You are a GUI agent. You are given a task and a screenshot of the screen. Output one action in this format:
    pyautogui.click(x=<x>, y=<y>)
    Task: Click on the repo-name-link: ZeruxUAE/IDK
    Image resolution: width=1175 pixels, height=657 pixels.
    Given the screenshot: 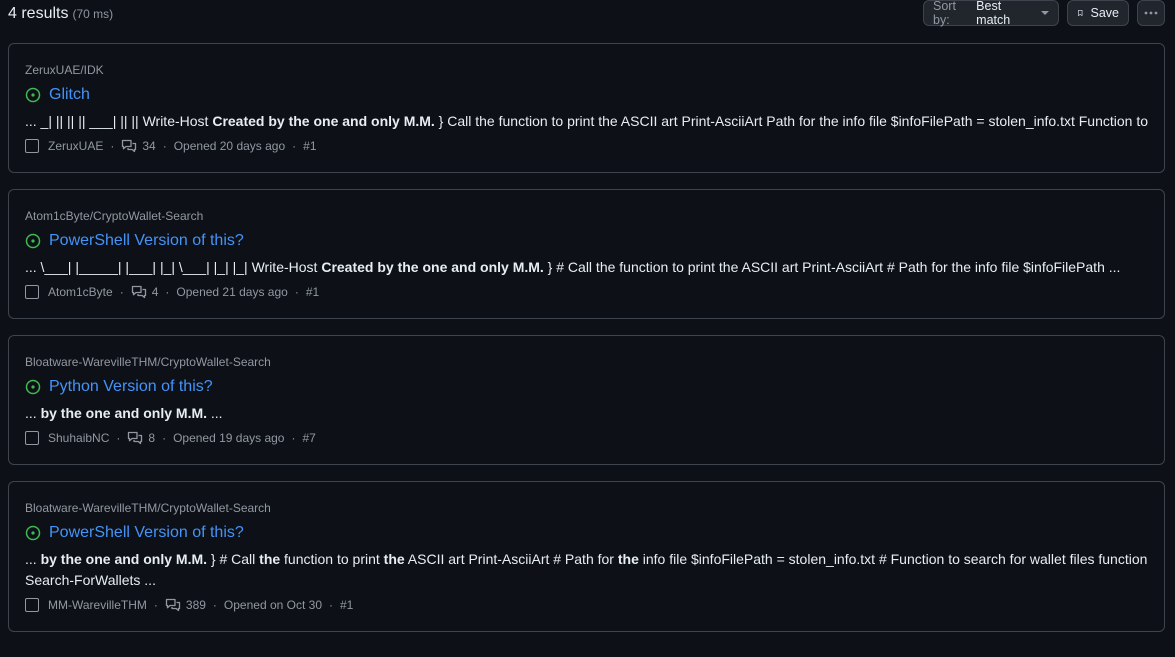 What is the action you would take?
    pyautogui.click(x=64, y=70)
    